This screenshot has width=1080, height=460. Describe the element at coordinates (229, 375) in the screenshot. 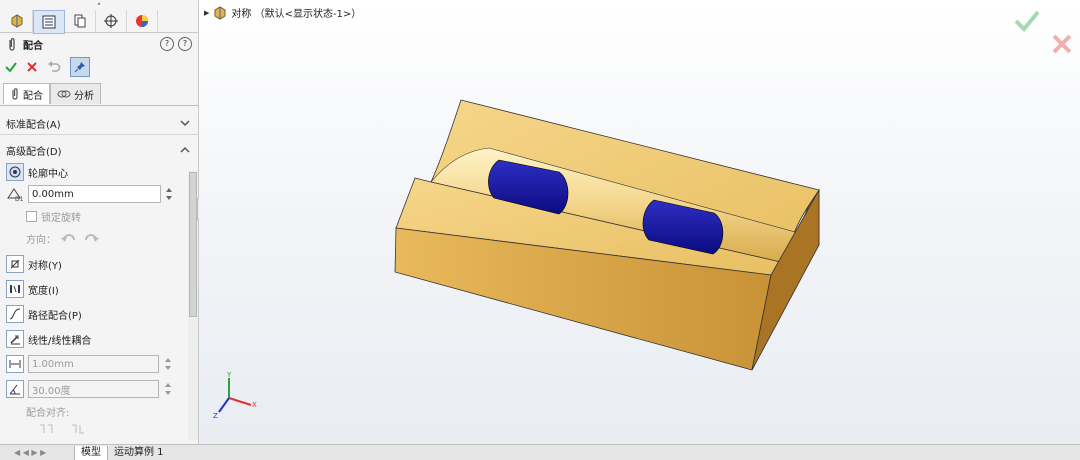

I see `svg-text: Y` at that location.